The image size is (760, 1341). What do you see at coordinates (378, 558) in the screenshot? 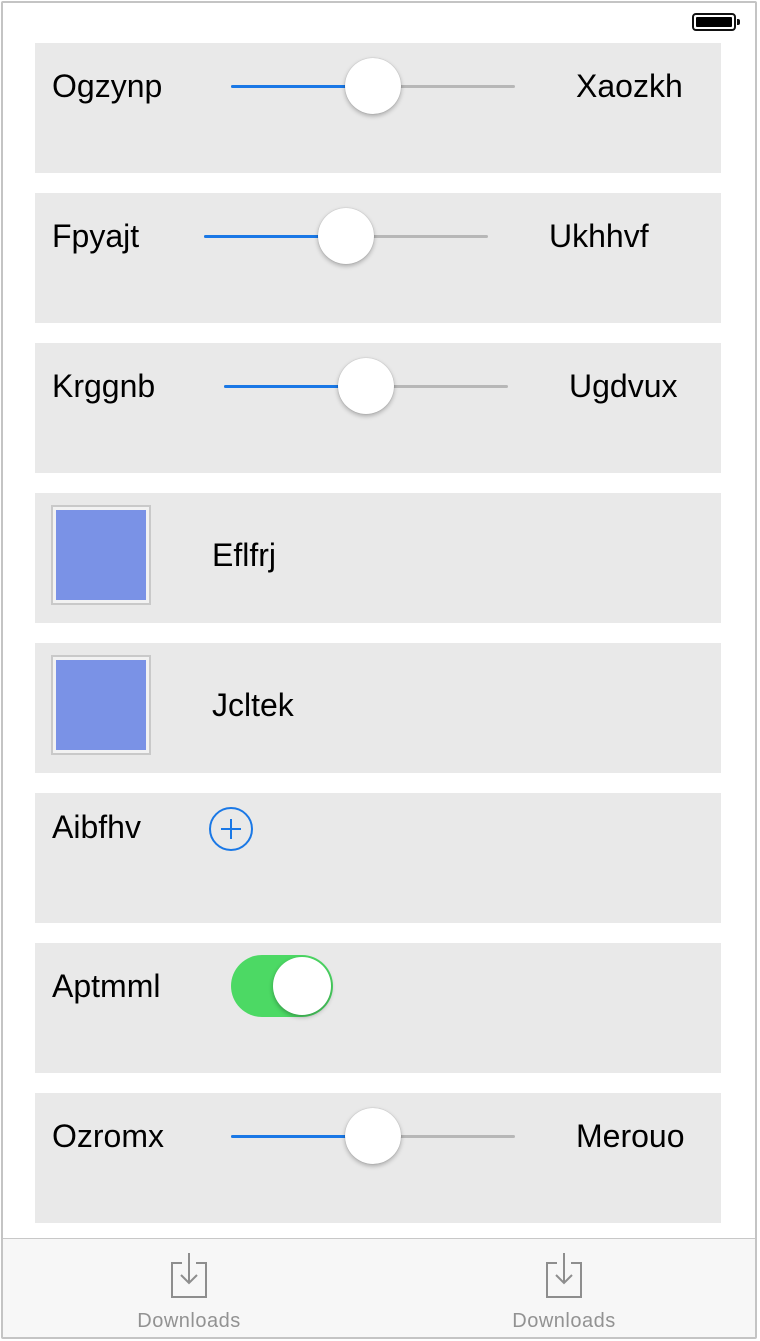
I see `color-row-eflfrj: Eflfrj` at bounding box center [378, 558].